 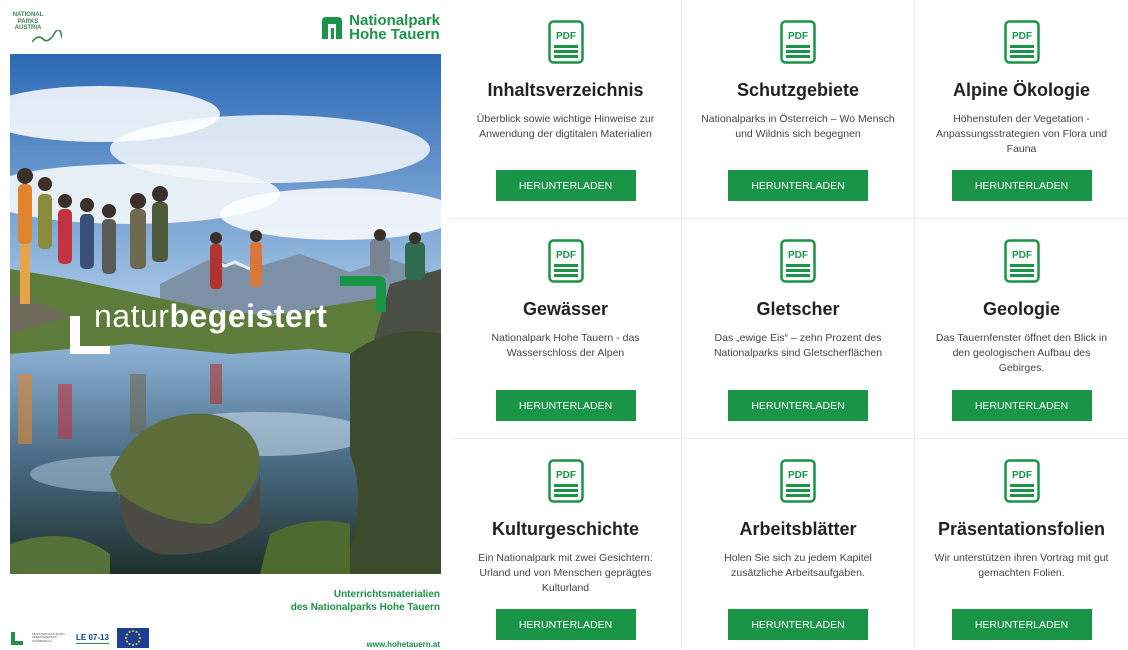 I want to click on mountain-wave-icon, so click(x=47, y=36).